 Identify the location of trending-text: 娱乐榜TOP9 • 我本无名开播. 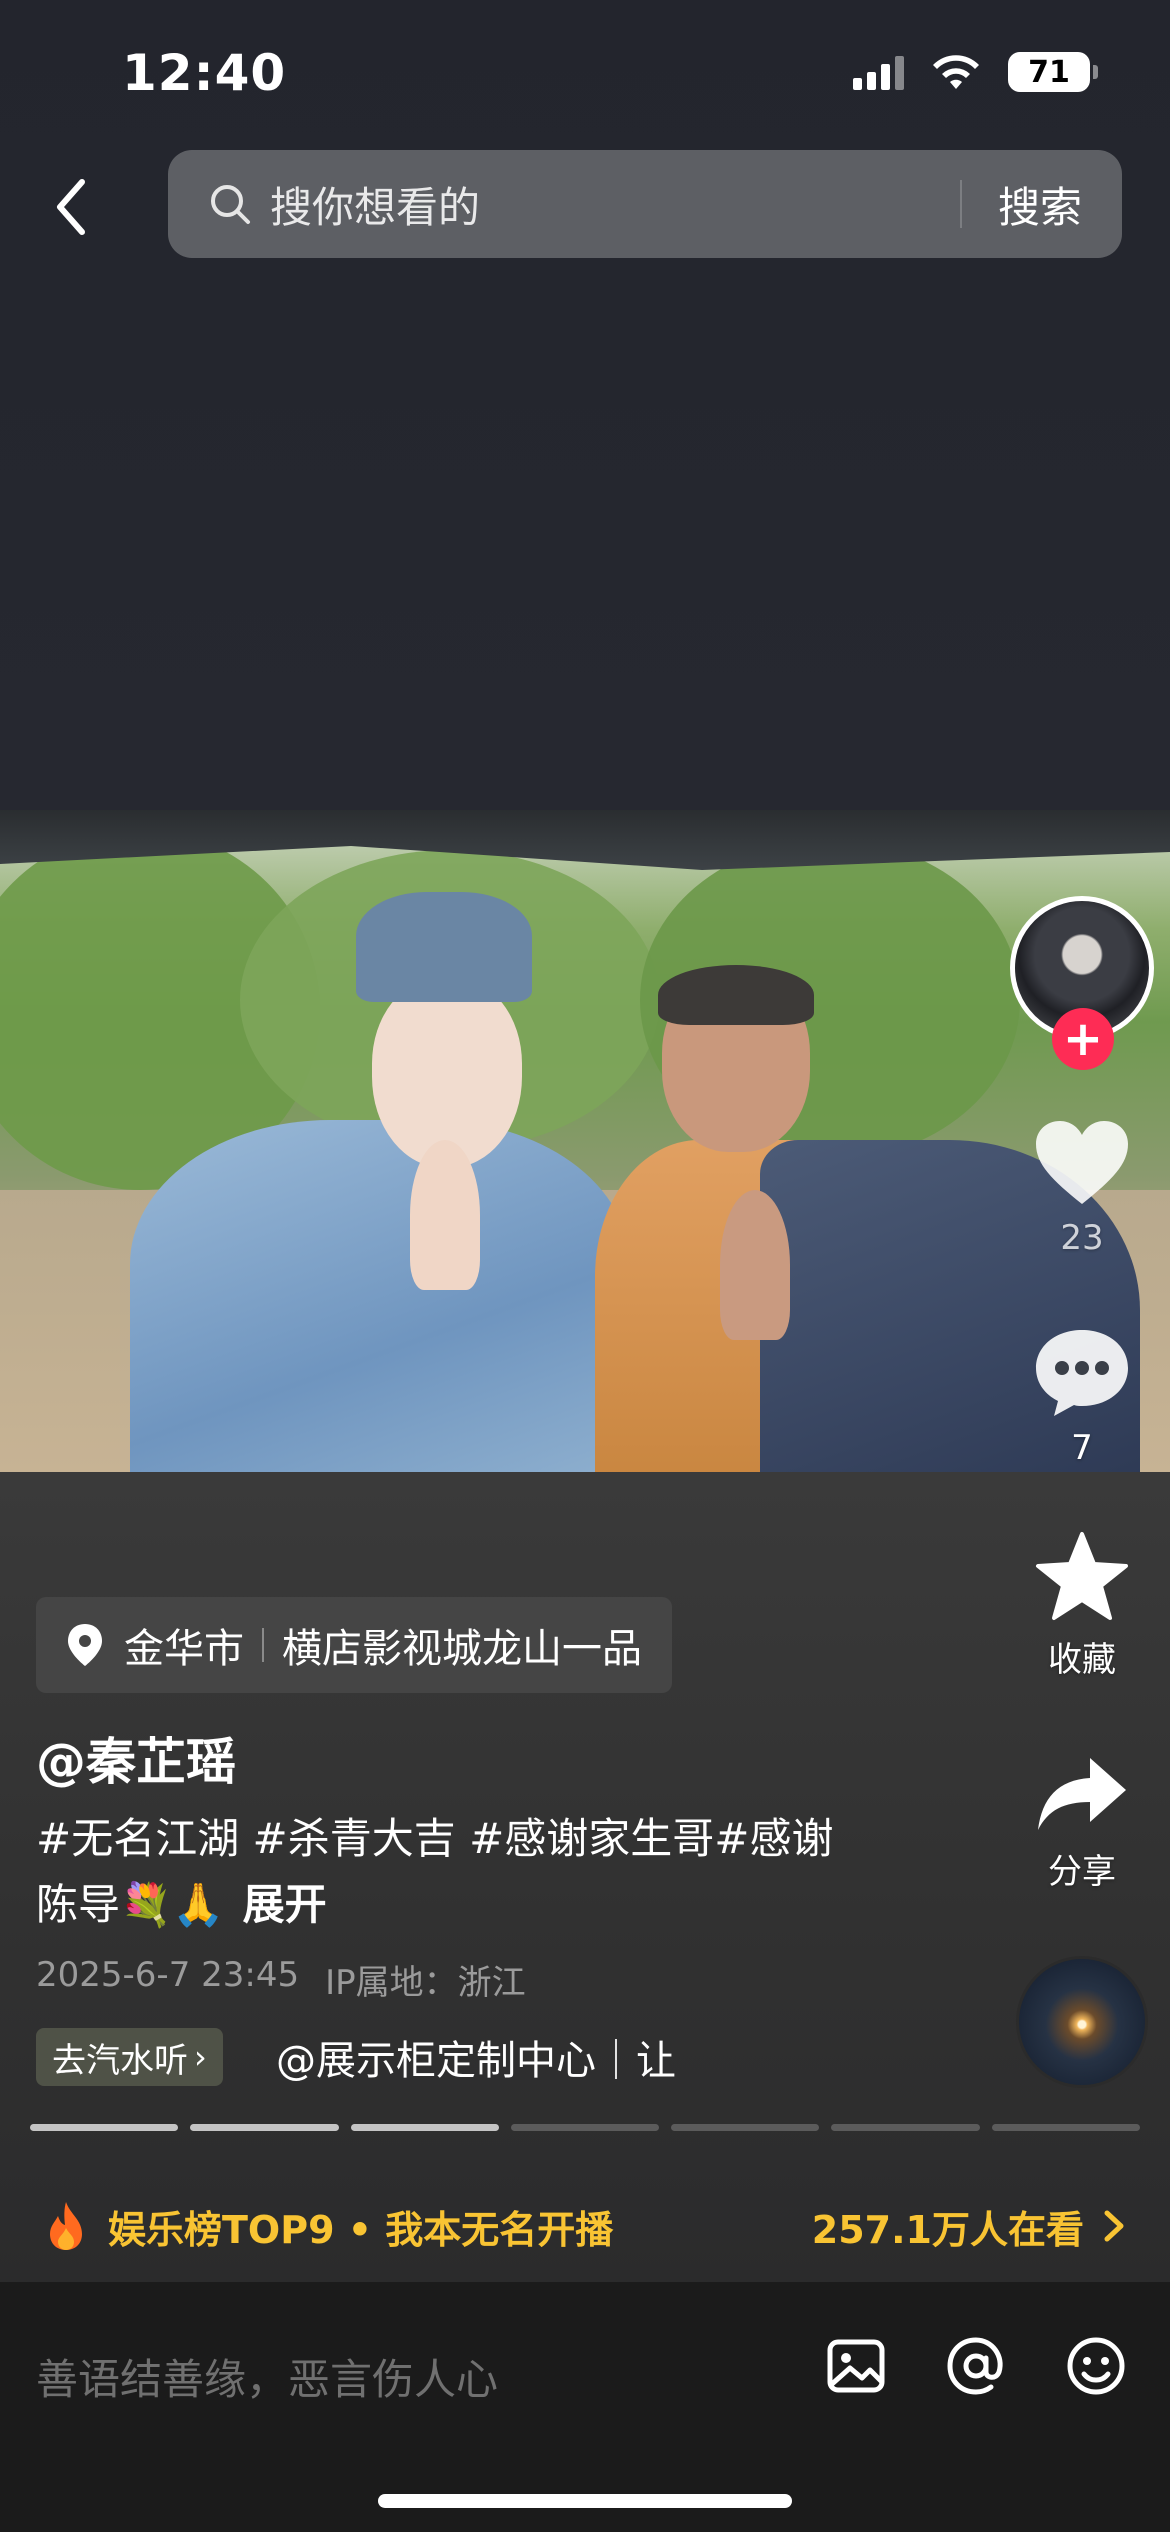
(361, 2229).